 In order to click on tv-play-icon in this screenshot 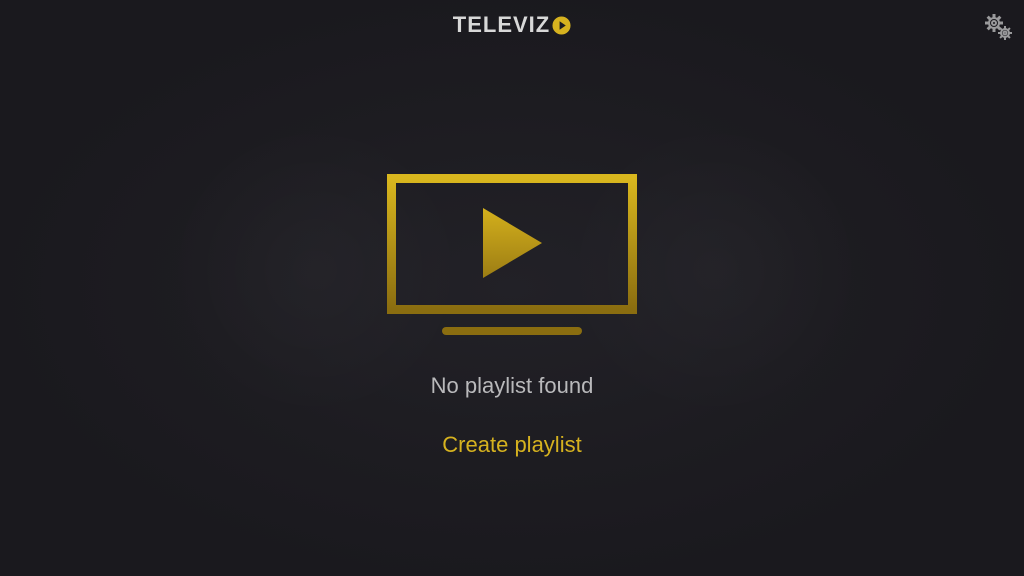, I will do `click(512, 254)`.